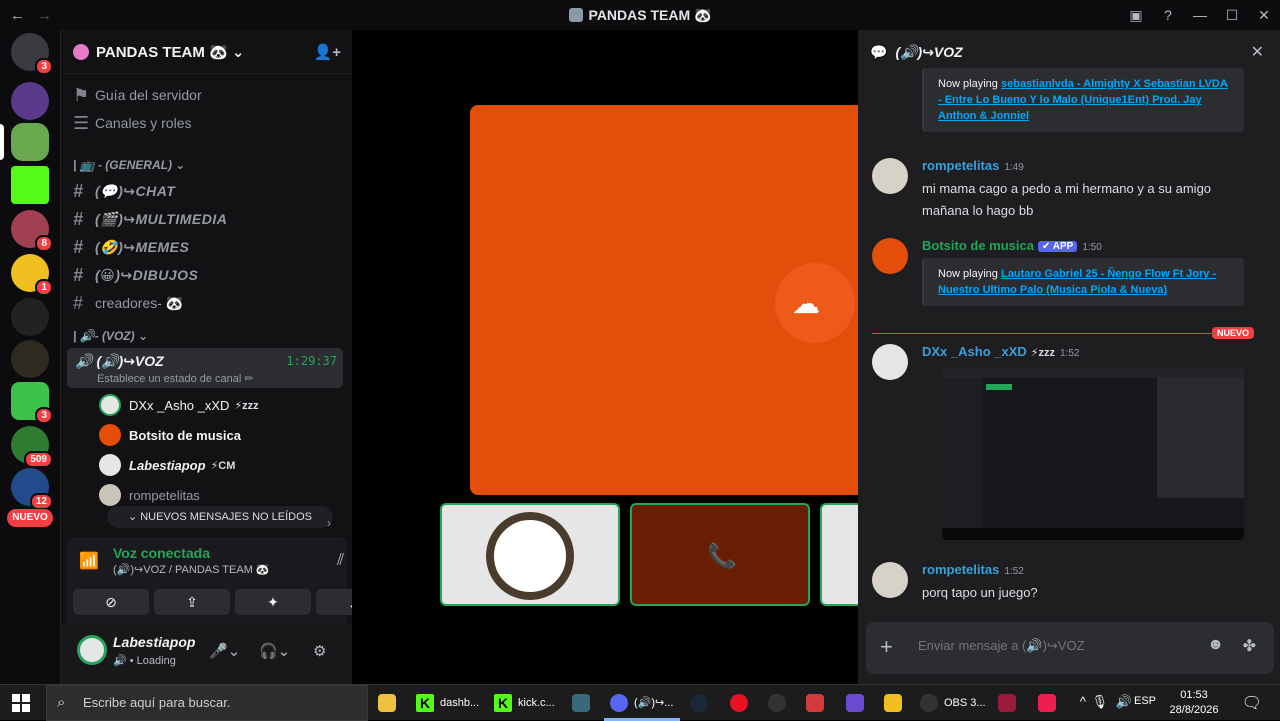  Describe the element at coordinates (1249, 646) in the screenshot. I see `apps-icon: ✤` at that location.